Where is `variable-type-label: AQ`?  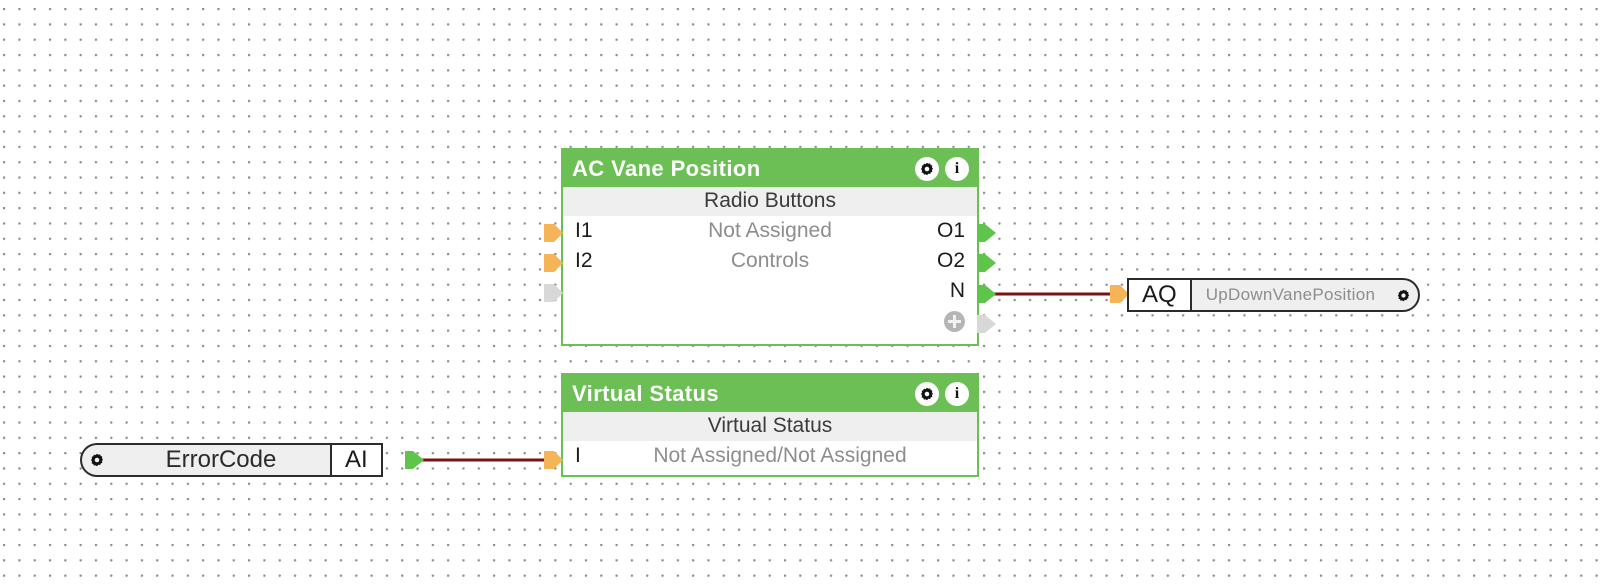
variable-type-label: AQ is located at coordinates (1158, 295).